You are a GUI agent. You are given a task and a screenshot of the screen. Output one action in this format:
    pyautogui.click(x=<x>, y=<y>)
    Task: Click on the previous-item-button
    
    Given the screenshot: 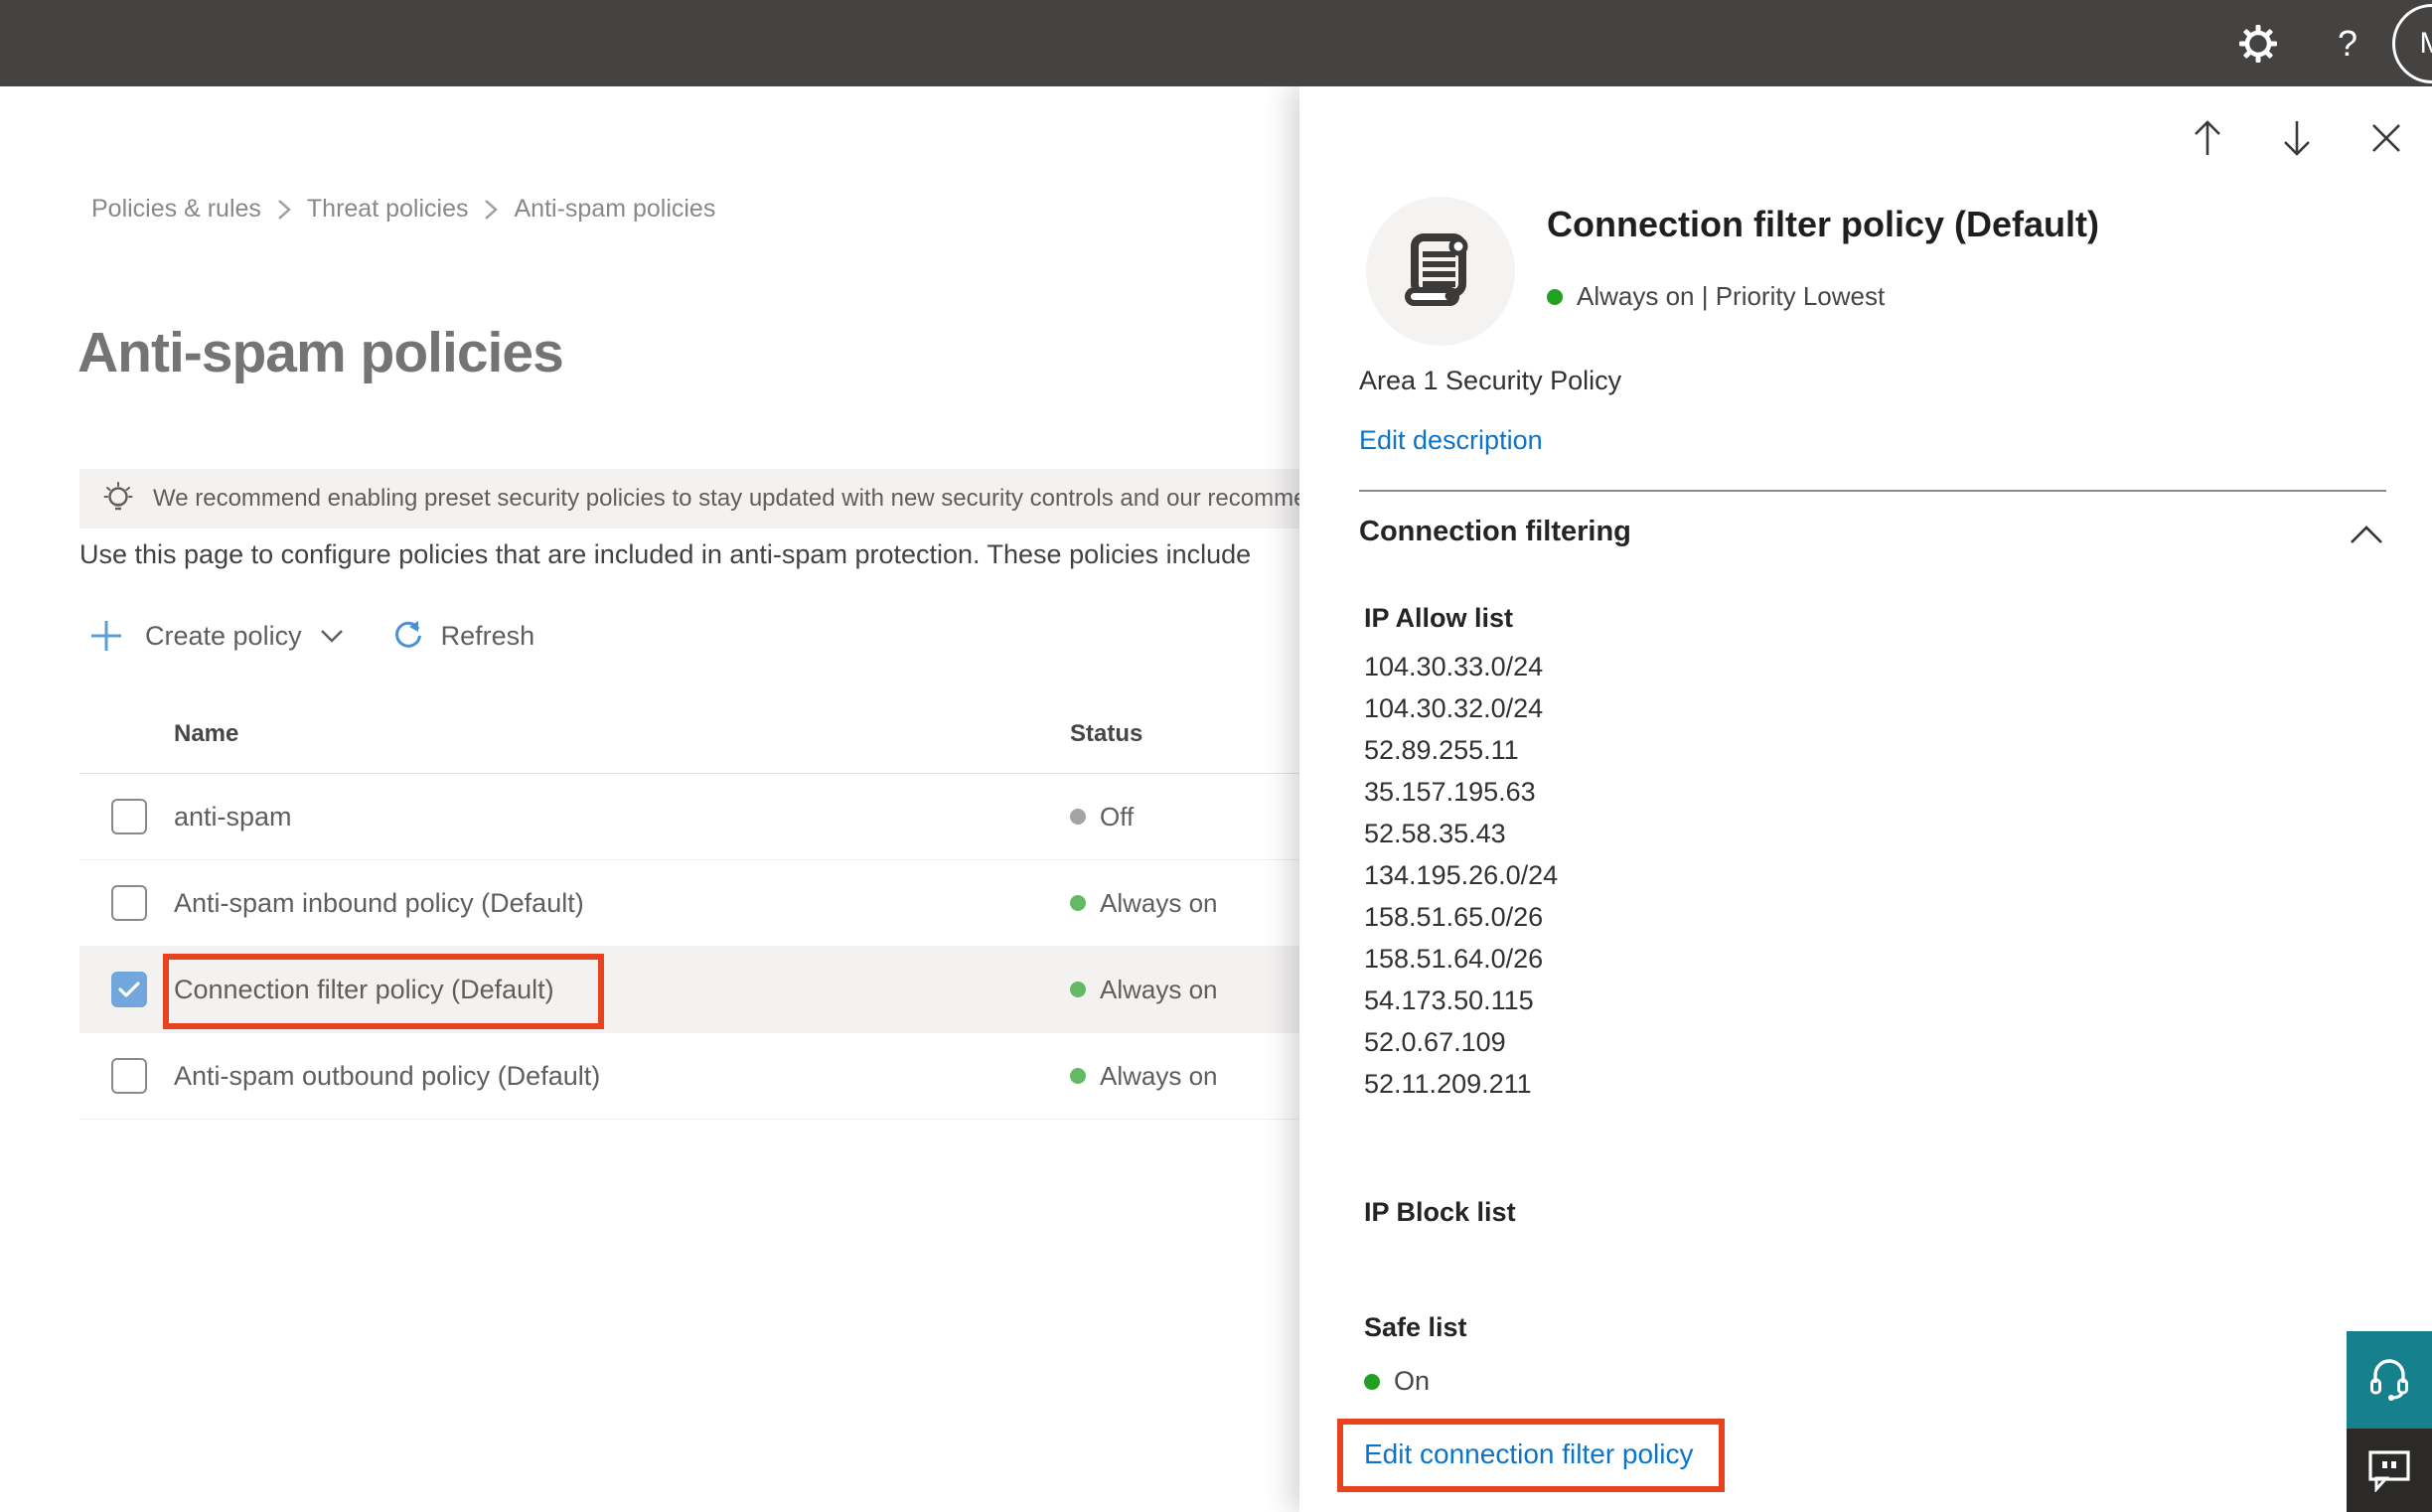 What is the action you would take?
    pyautogui.click(x=2207, y=138)
    